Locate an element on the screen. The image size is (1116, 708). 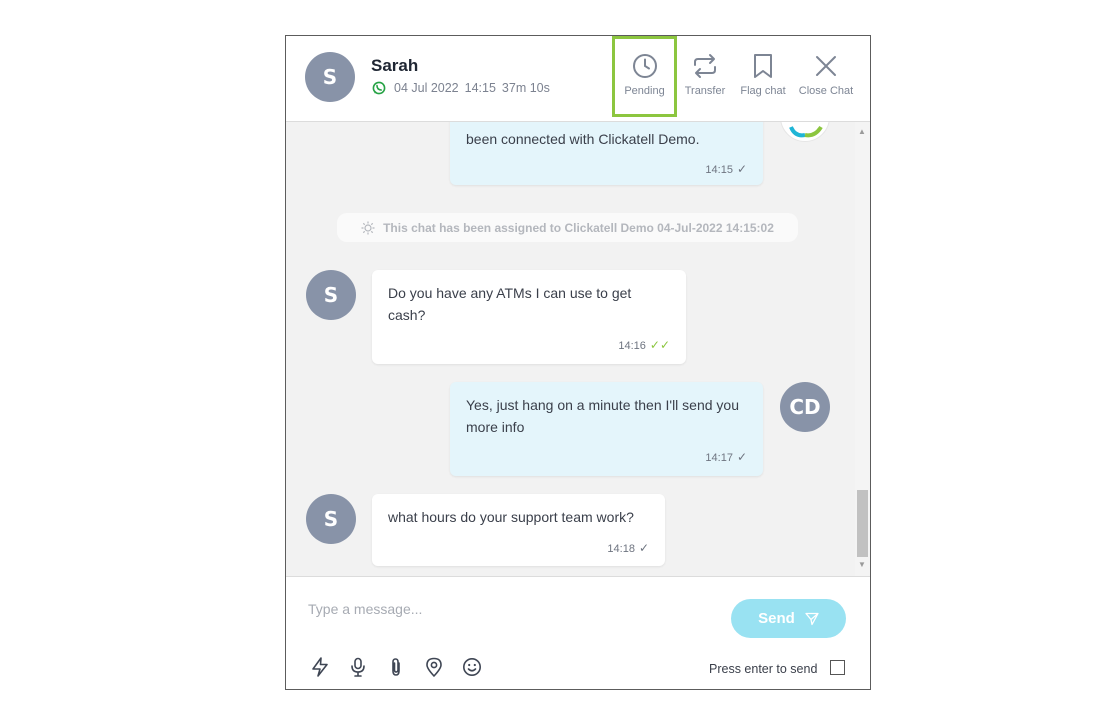
scroll-up-arrow-icon: ▲ is located at coordinates (862, 131).